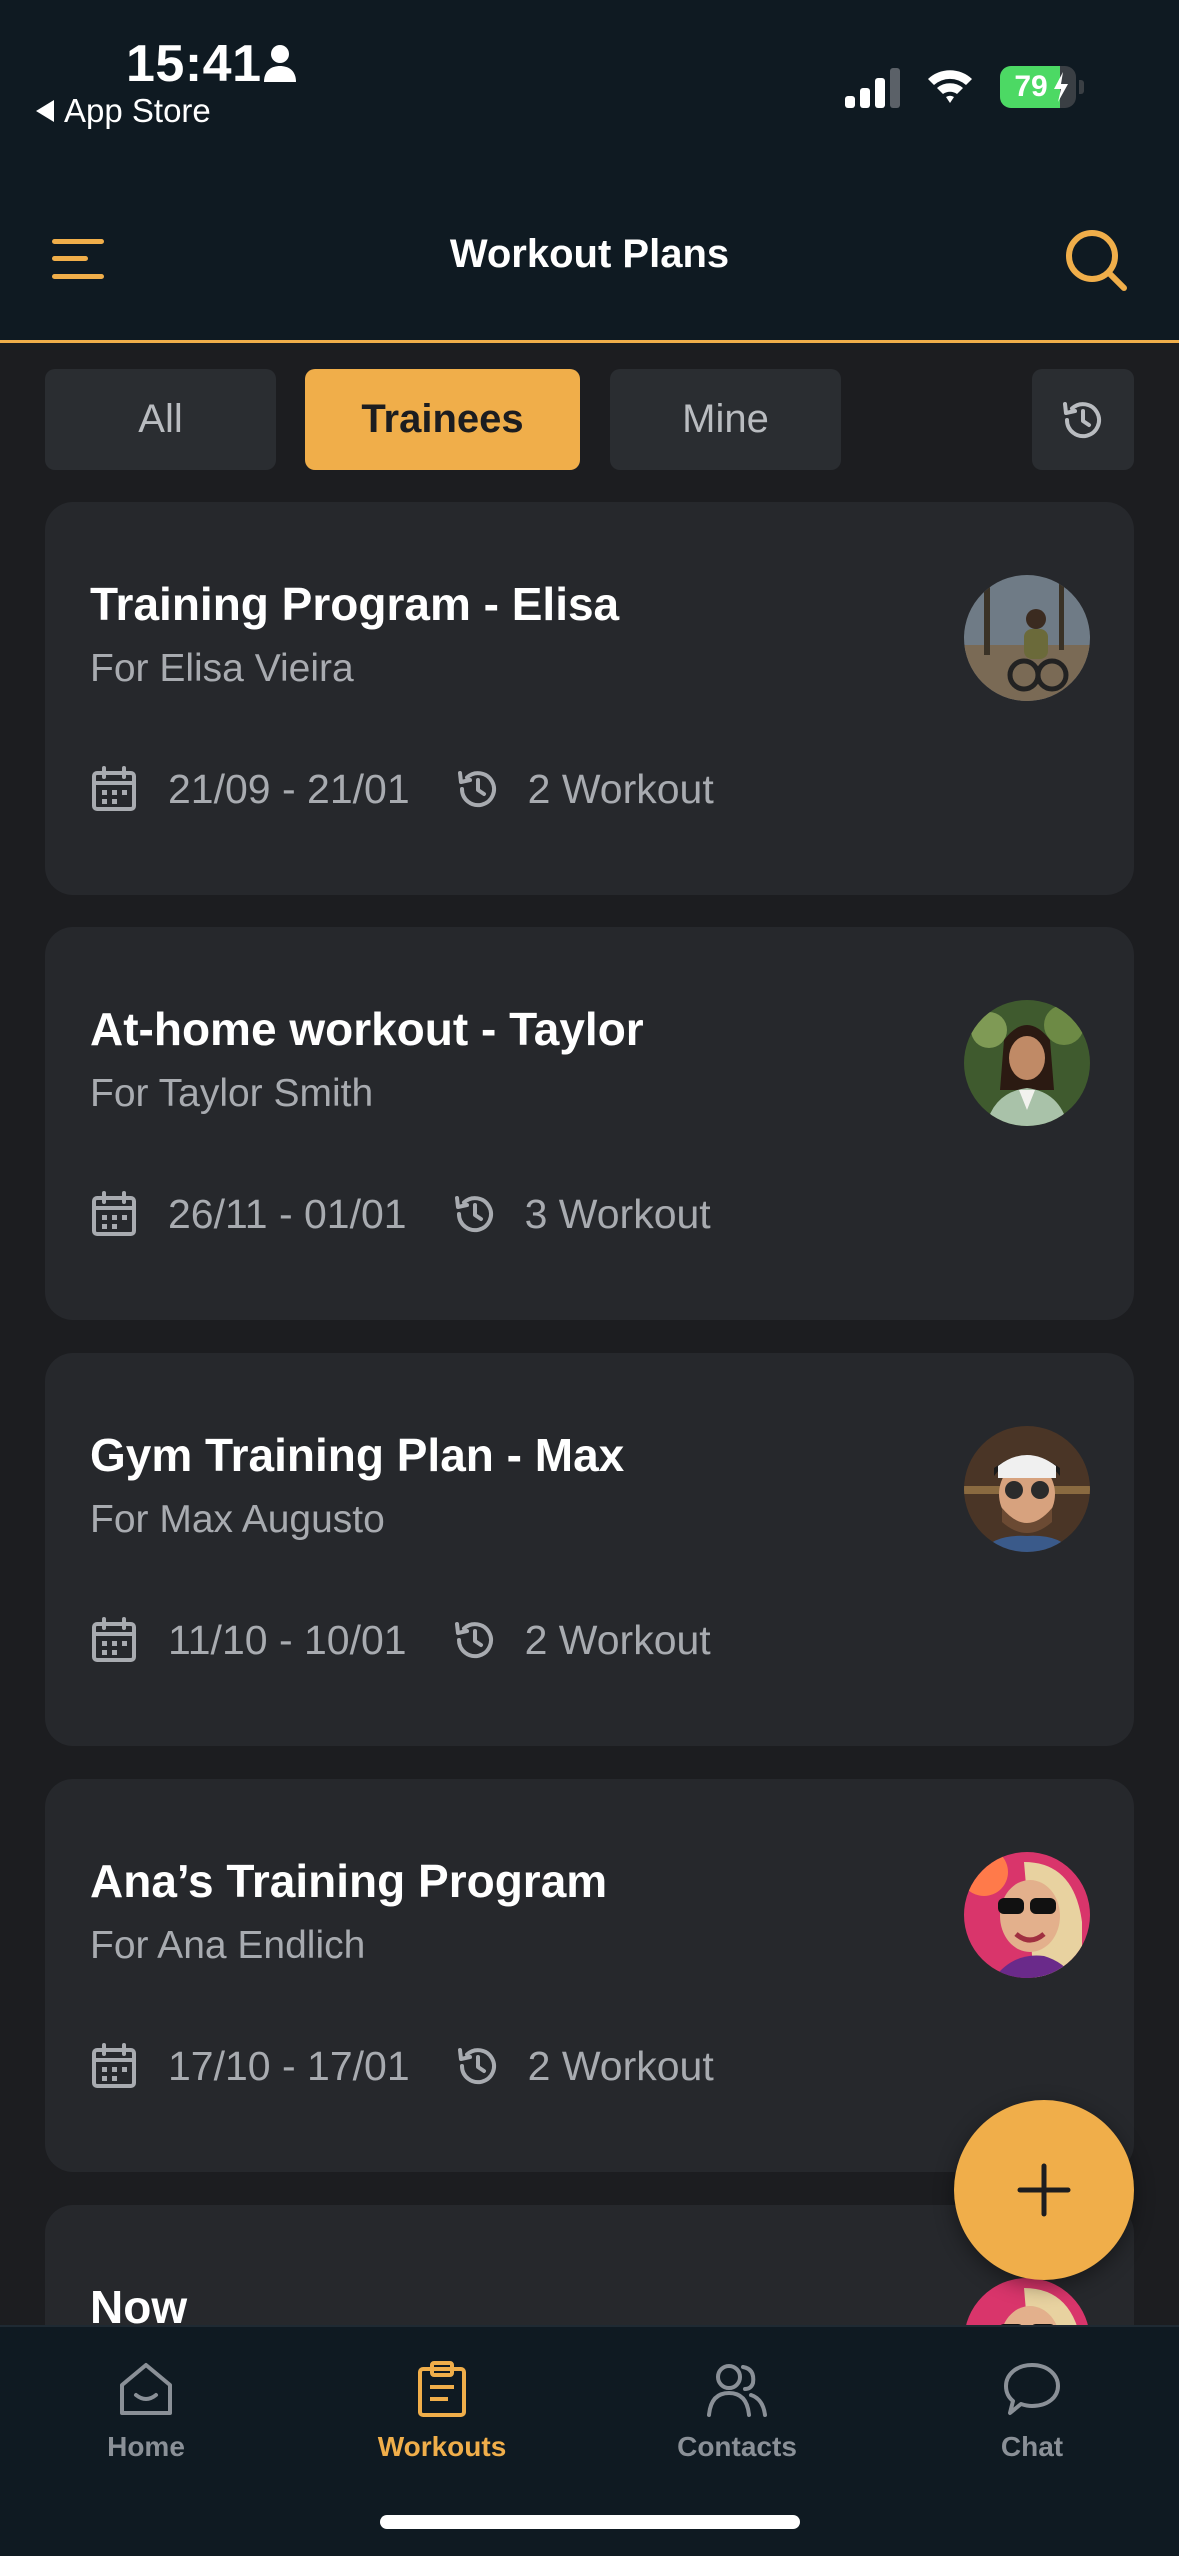  Describe the element at coordinates (349, 1881) in the screenshot. I see `plan-title: Ana’s Training Program` at that location.